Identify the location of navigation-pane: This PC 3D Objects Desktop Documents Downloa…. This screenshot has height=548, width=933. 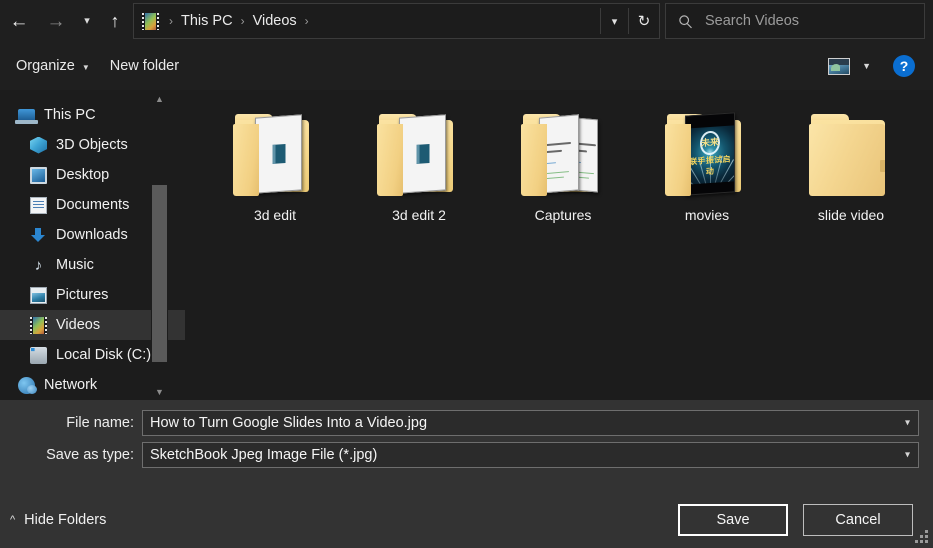
(92, 245).